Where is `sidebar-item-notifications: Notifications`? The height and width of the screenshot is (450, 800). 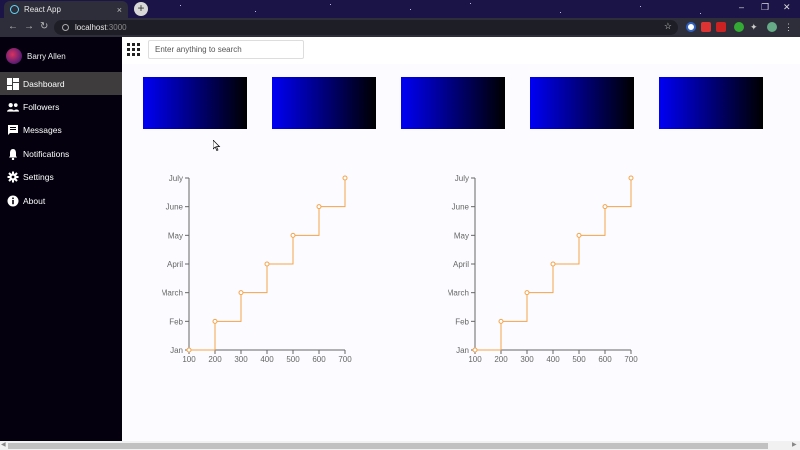
sidebar-item-notifications: Notifications is located at coordinates (61, 153).